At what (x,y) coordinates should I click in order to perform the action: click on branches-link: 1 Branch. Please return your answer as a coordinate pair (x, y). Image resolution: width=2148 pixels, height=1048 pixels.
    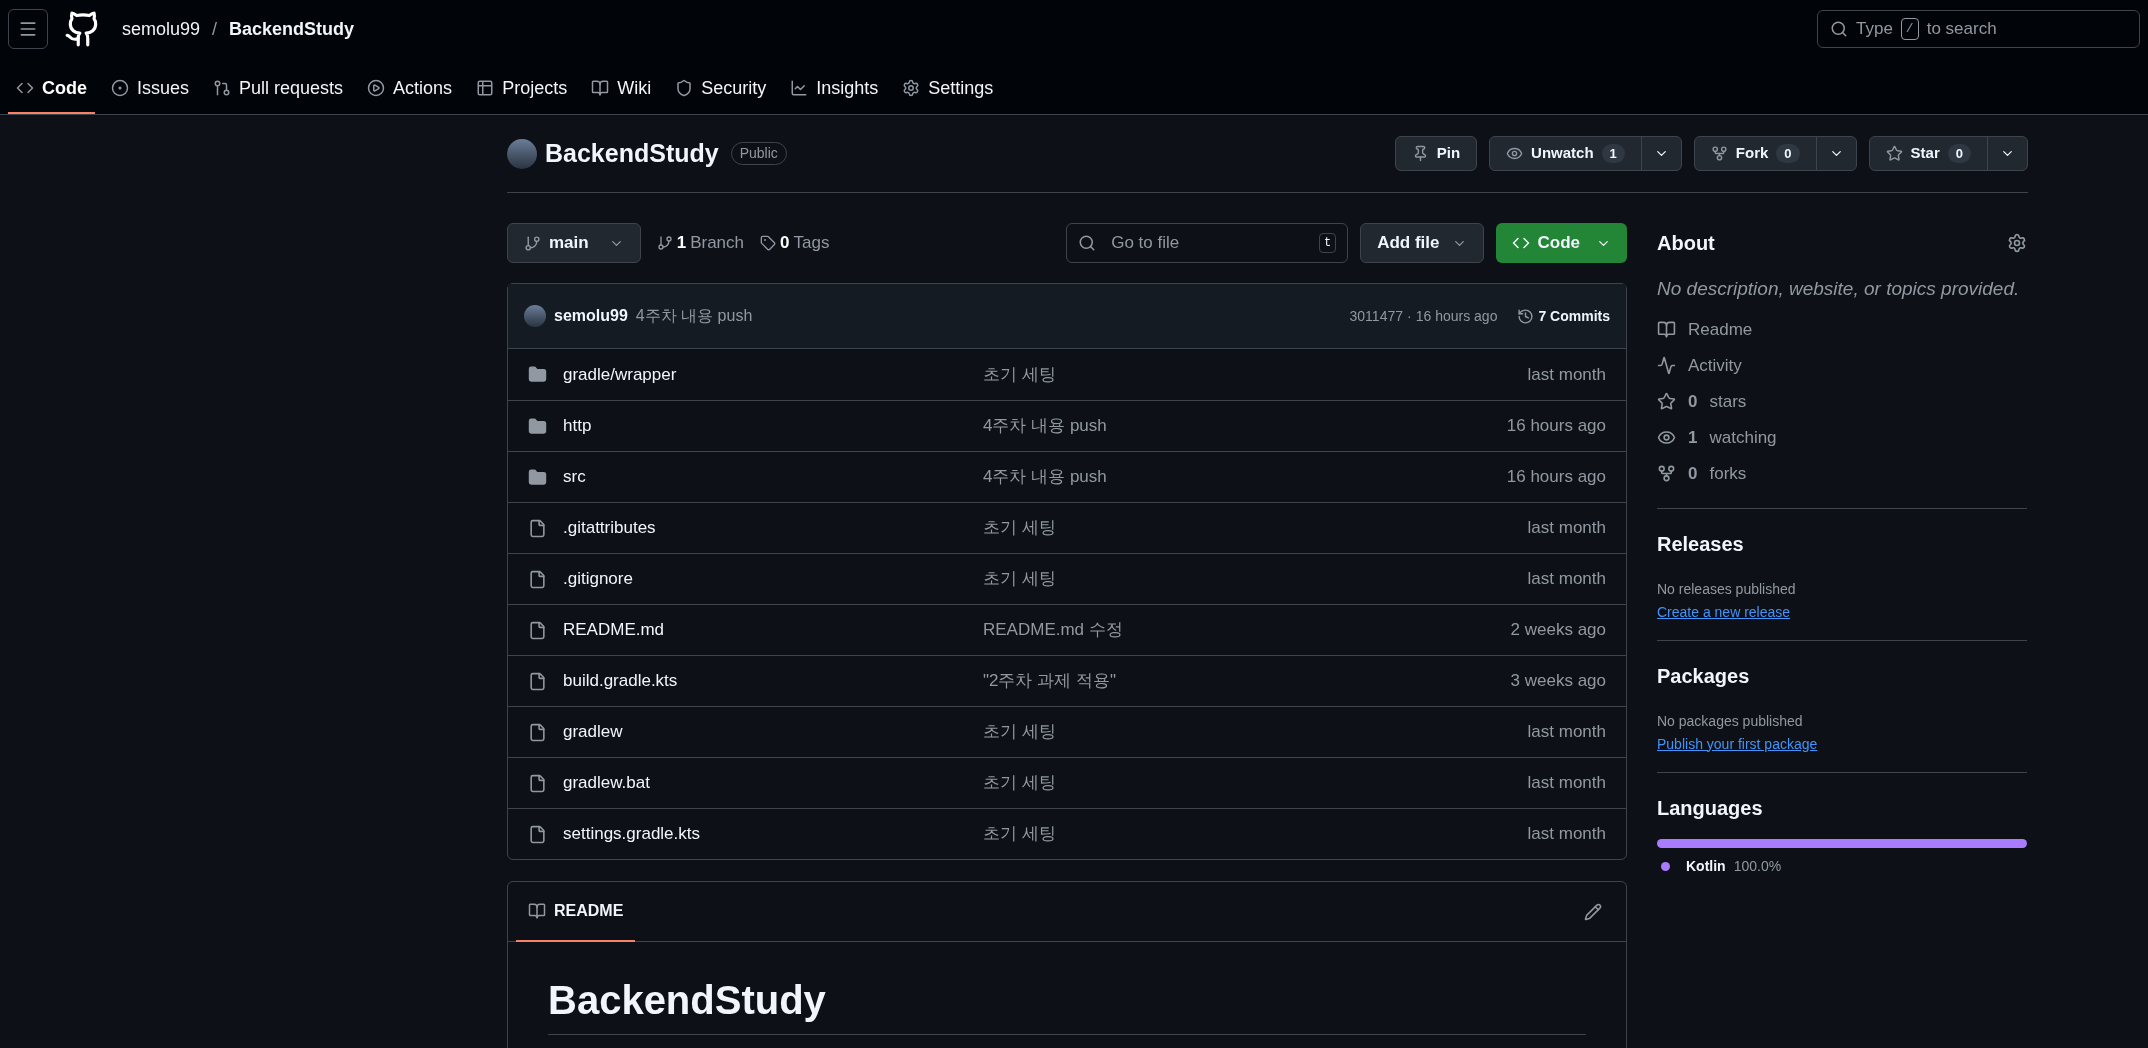
    Looking at the image, I should click on (700, 243).